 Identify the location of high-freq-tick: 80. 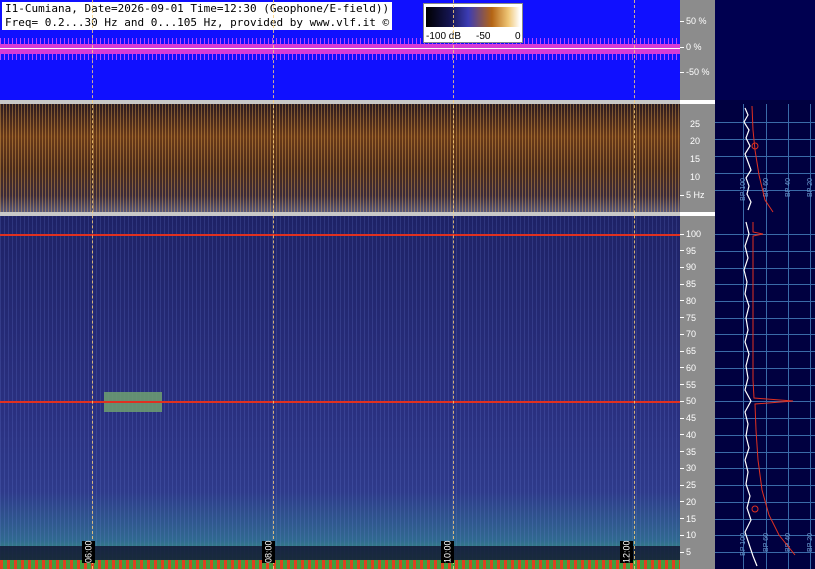
(688, 301).